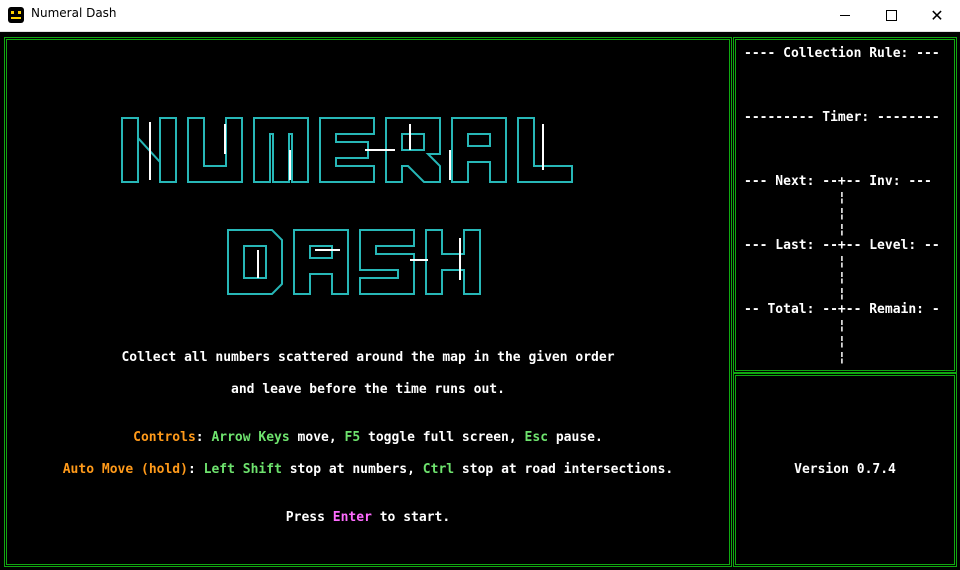 The image size is (960, 570). I want to click on left-shift-key: Left Shift, so click(242, 469).